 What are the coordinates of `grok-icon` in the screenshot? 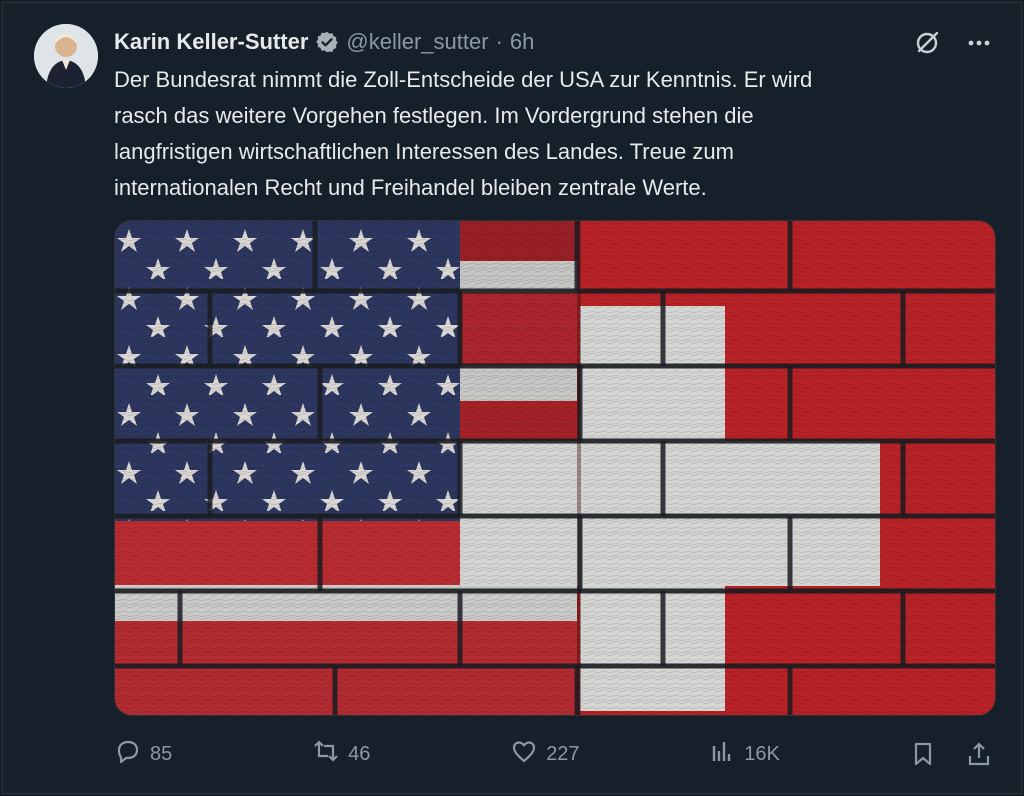 It's located at (927, 43).